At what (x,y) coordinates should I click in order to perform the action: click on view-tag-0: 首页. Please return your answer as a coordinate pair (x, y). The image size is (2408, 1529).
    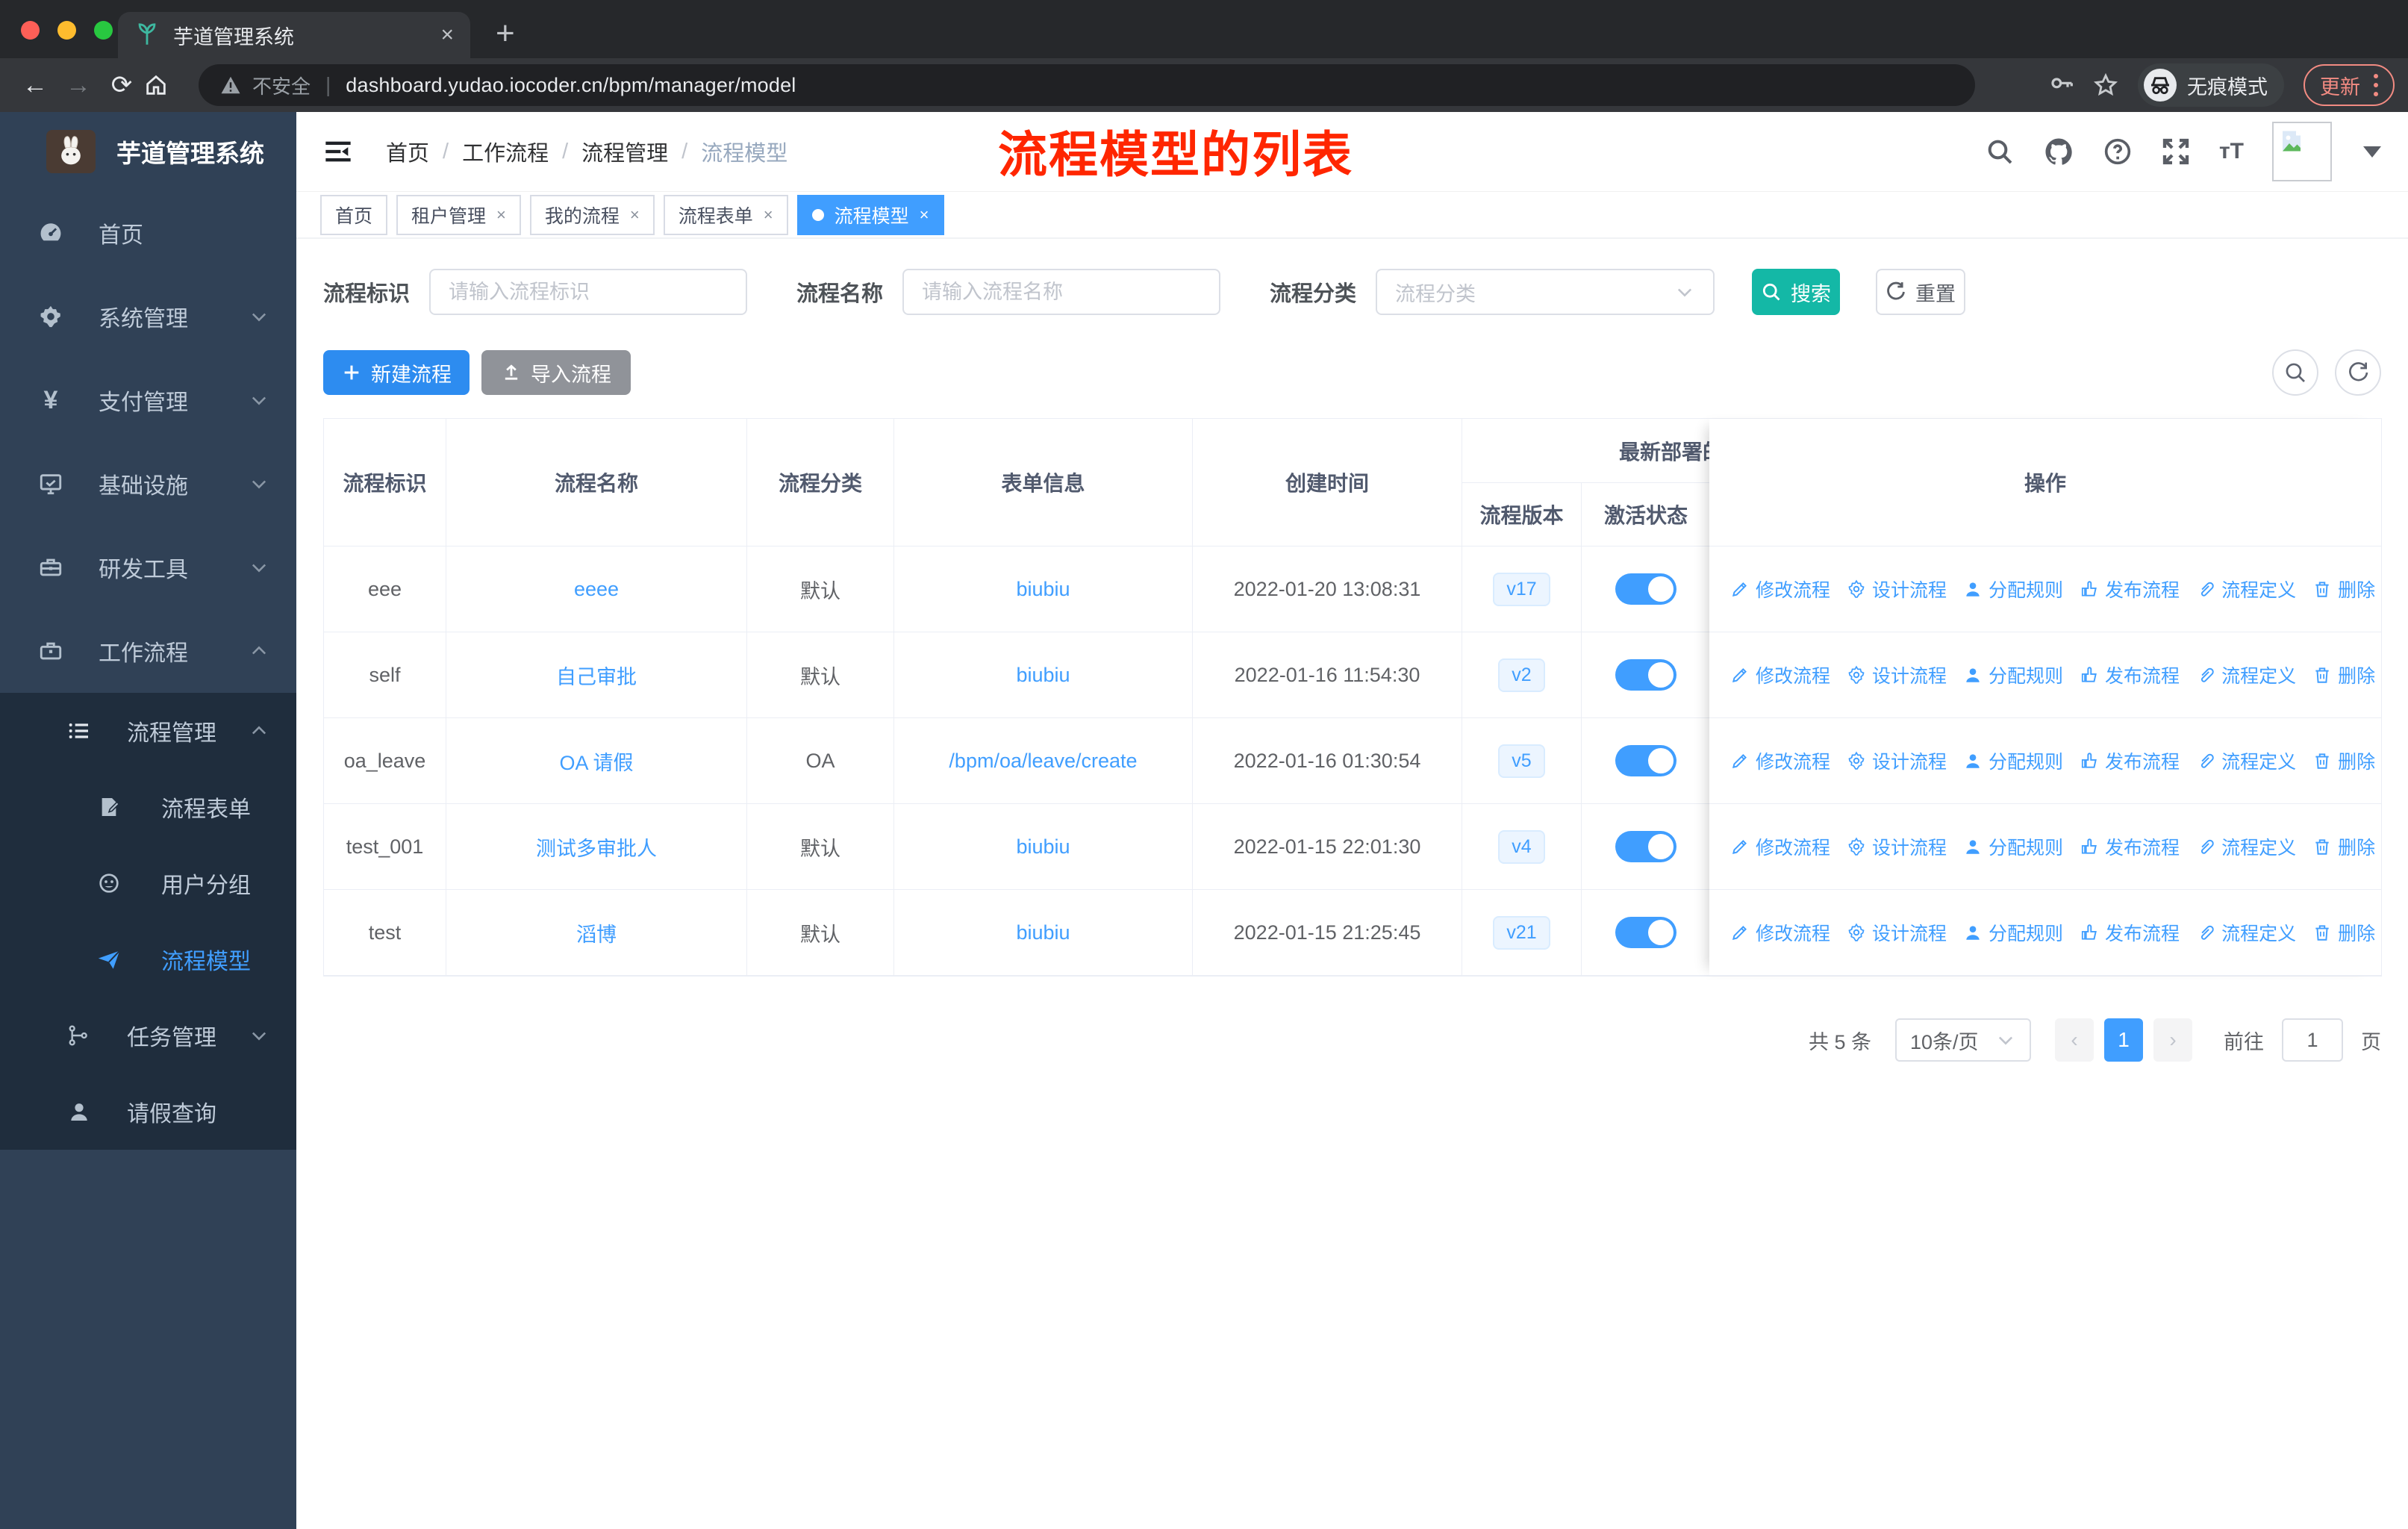
    Looking at the image, I should click on (354, 215).